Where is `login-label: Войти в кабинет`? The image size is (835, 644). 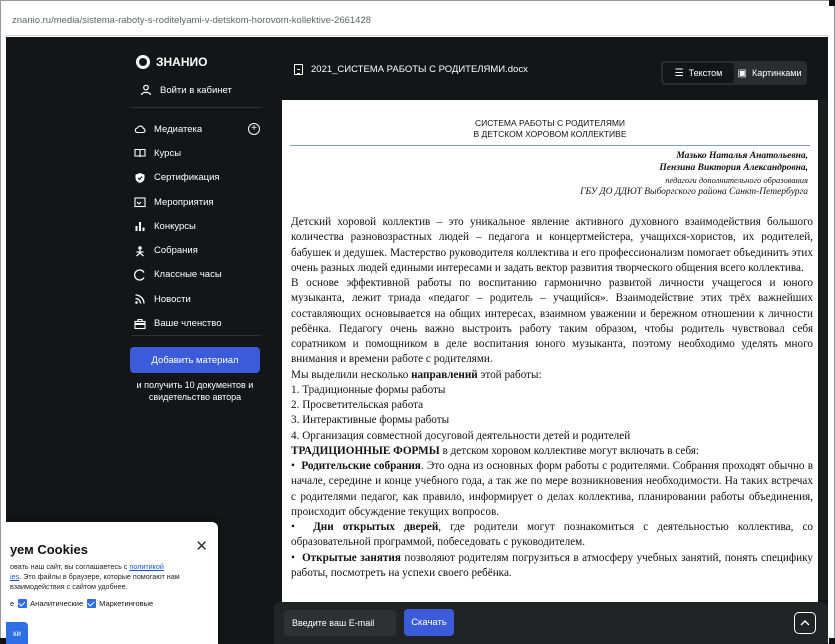 login-label: Войти в кабинет is located at coordinates (196, 90).